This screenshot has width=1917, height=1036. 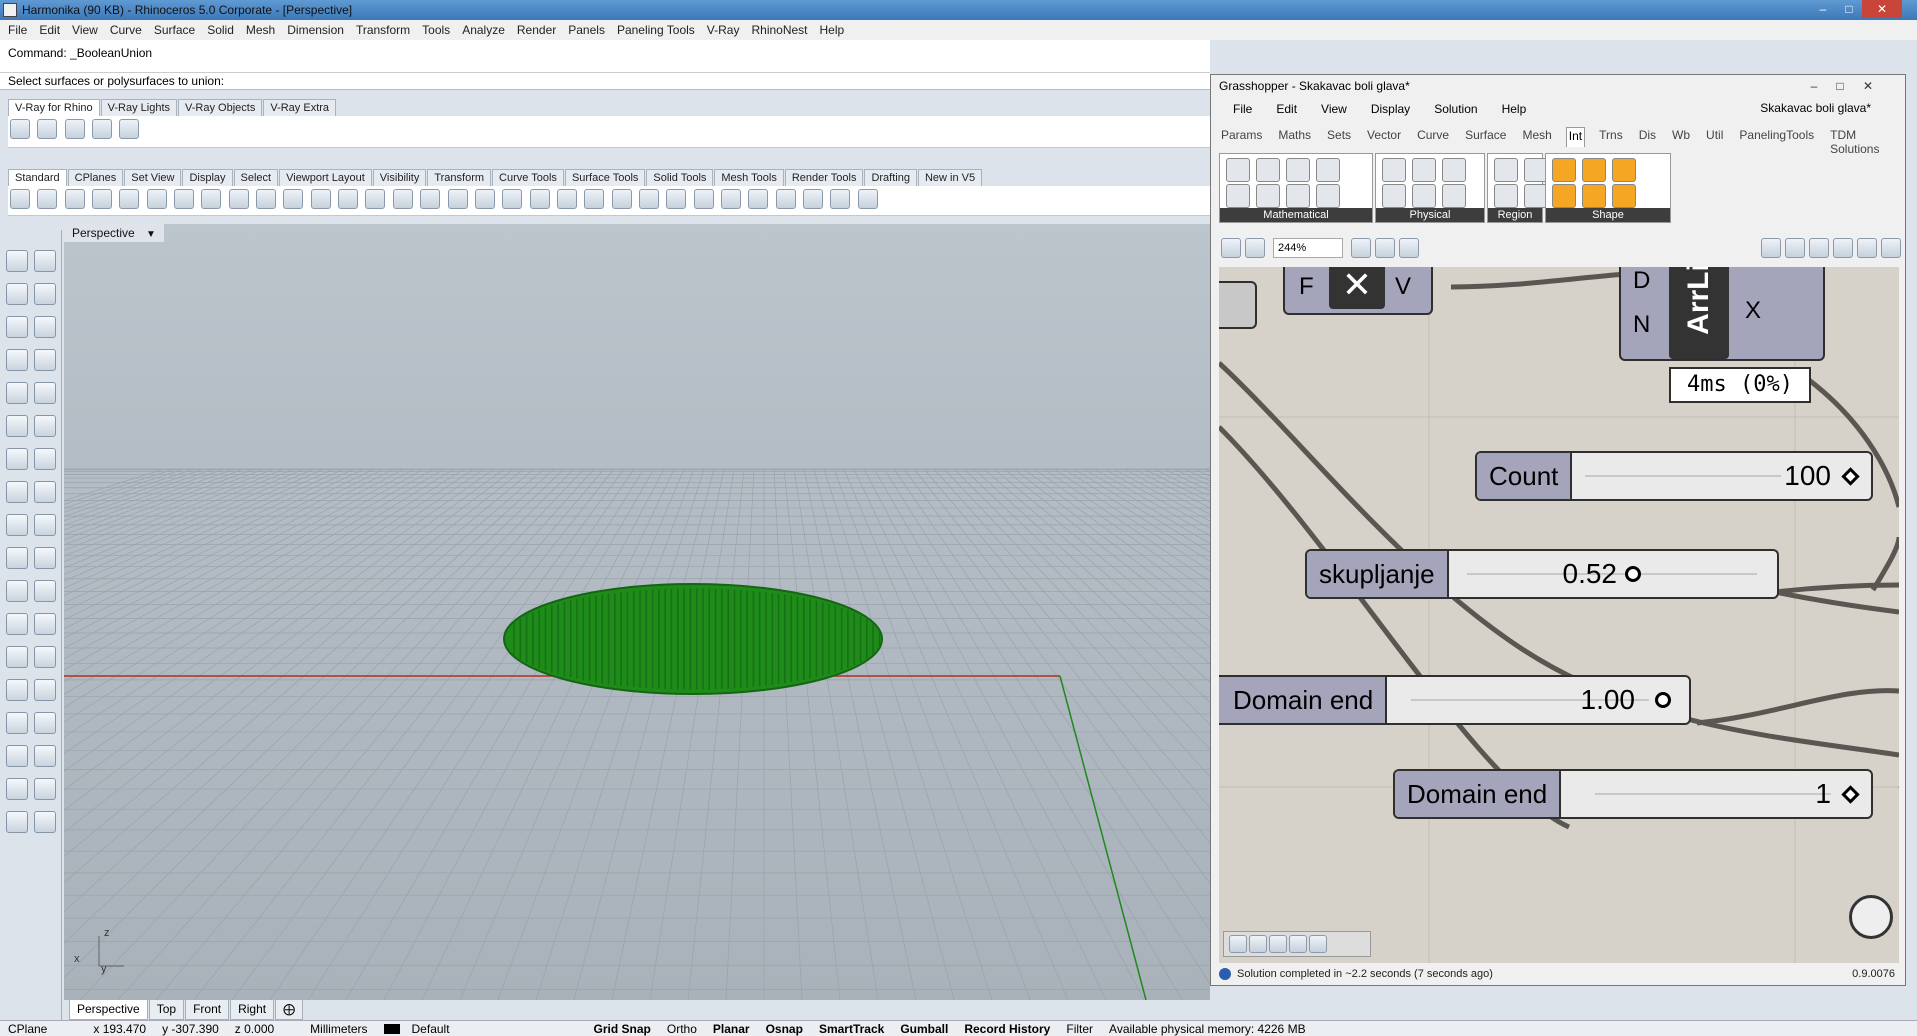 I want to click on tab-standard: Standard, so click(x=37, y=177).